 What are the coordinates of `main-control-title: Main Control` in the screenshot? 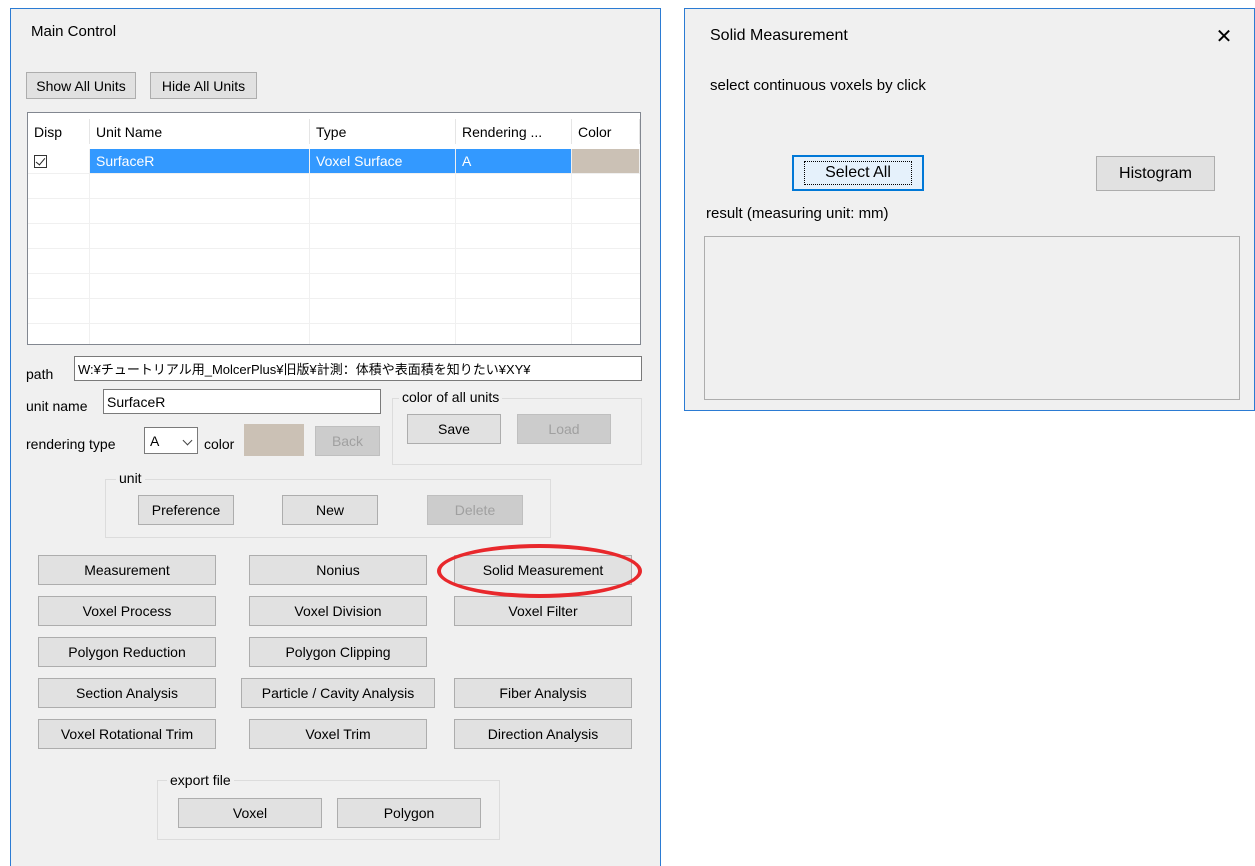 It's located at (74, 31).